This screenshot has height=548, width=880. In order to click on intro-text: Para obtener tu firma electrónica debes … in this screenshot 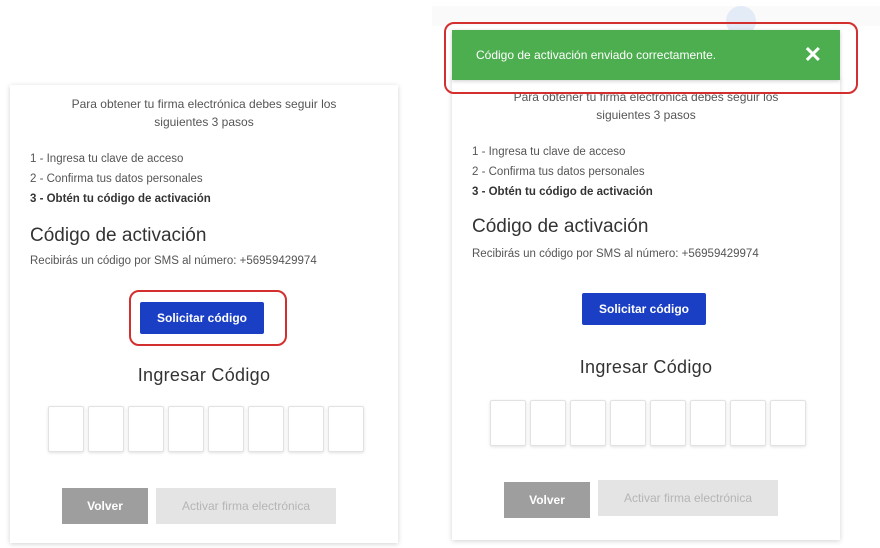, I will do `click(204, 113)`.